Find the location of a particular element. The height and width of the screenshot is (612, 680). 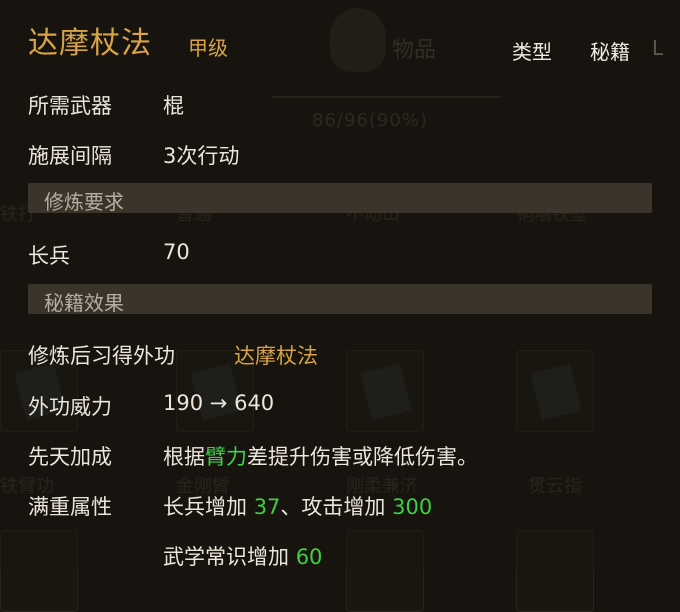

full-bonuses-line2: 武学常识增加 60 is located at coordinates (242, 556).